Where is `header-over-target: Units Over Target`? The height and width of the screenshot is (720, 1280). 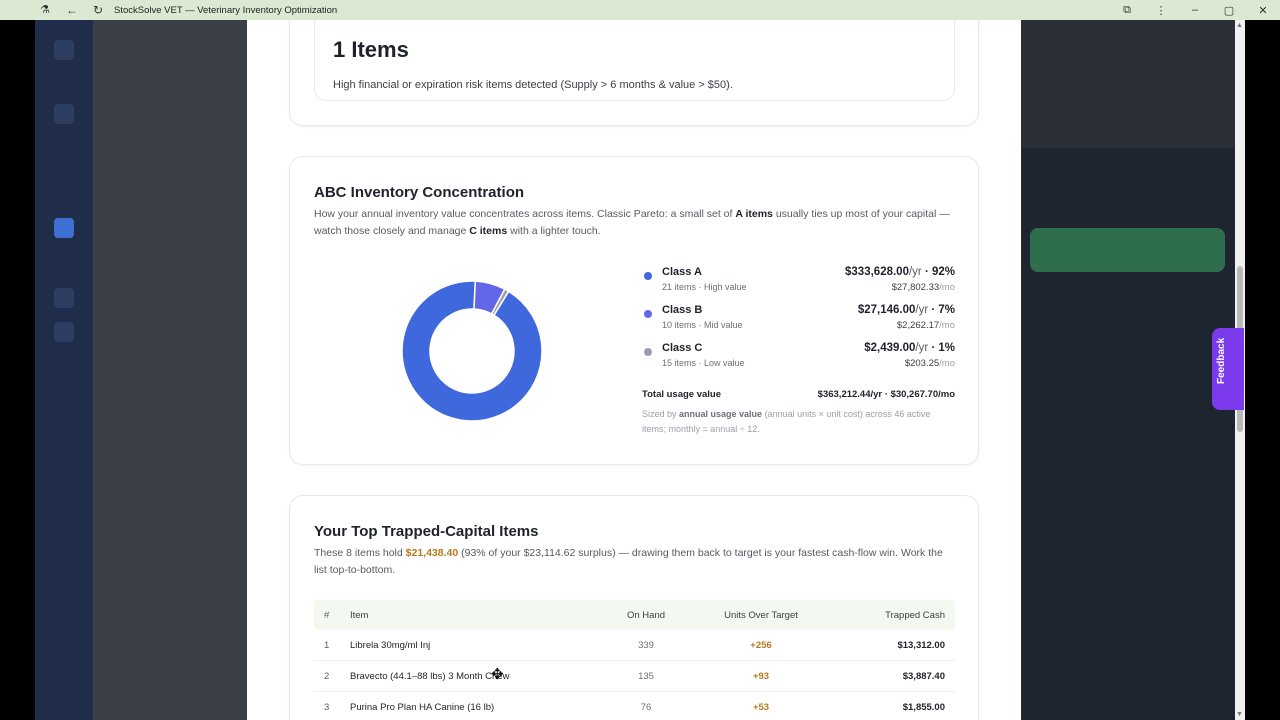 header-over-target: Units Over Target is located at coordinates (761, 615).